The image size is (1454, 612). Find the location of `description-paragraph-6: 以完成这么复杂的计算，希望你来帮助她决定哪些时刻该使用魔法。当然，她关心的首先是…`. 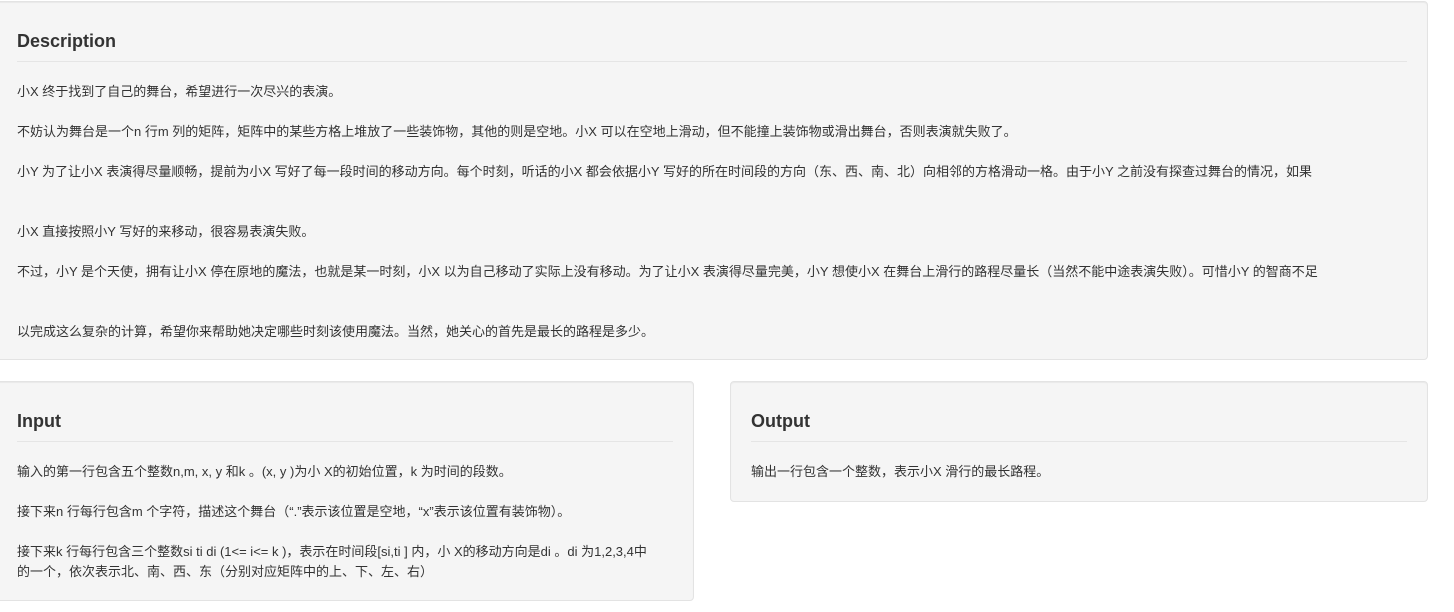

description-paragraph-6: 以完成这么复杂的计算，希望你来帮助她决定哪些时刻该使用魔法。当然，她关心的首先是… is located at coordinates (336, 331).